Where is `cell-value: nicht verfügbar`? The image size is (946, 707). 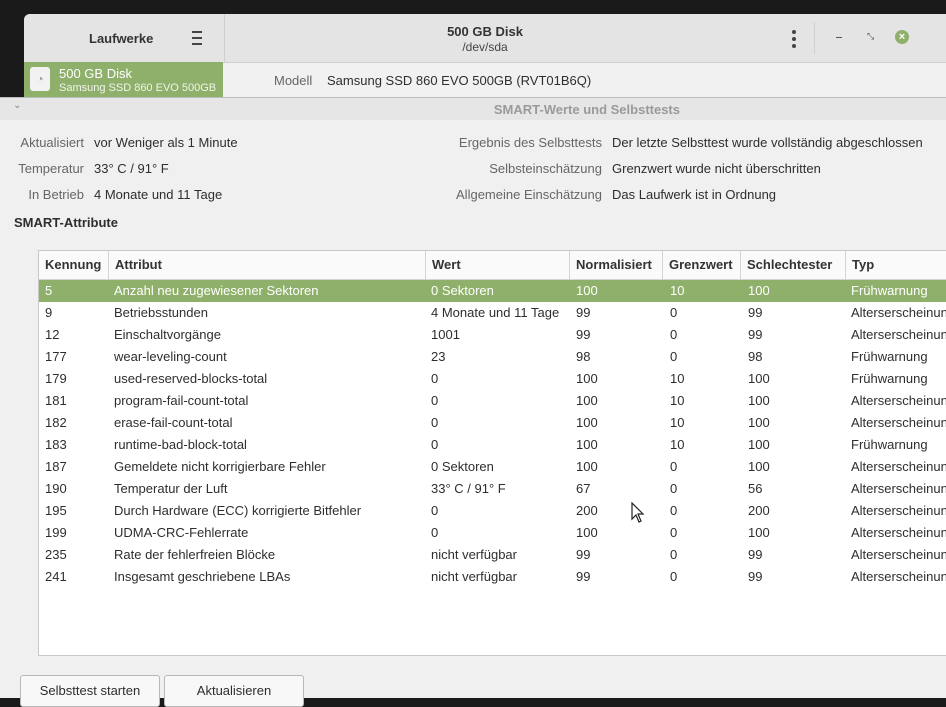 cell-value: nicht verfügbar is located at coordinates (474, 554).